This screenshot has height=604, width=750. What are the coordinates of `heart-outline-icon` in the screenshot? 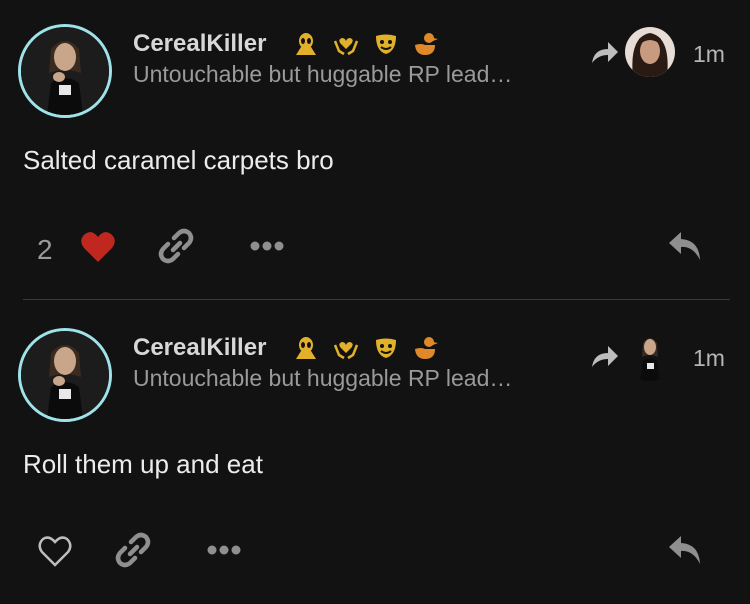 It's located at (55, 551).